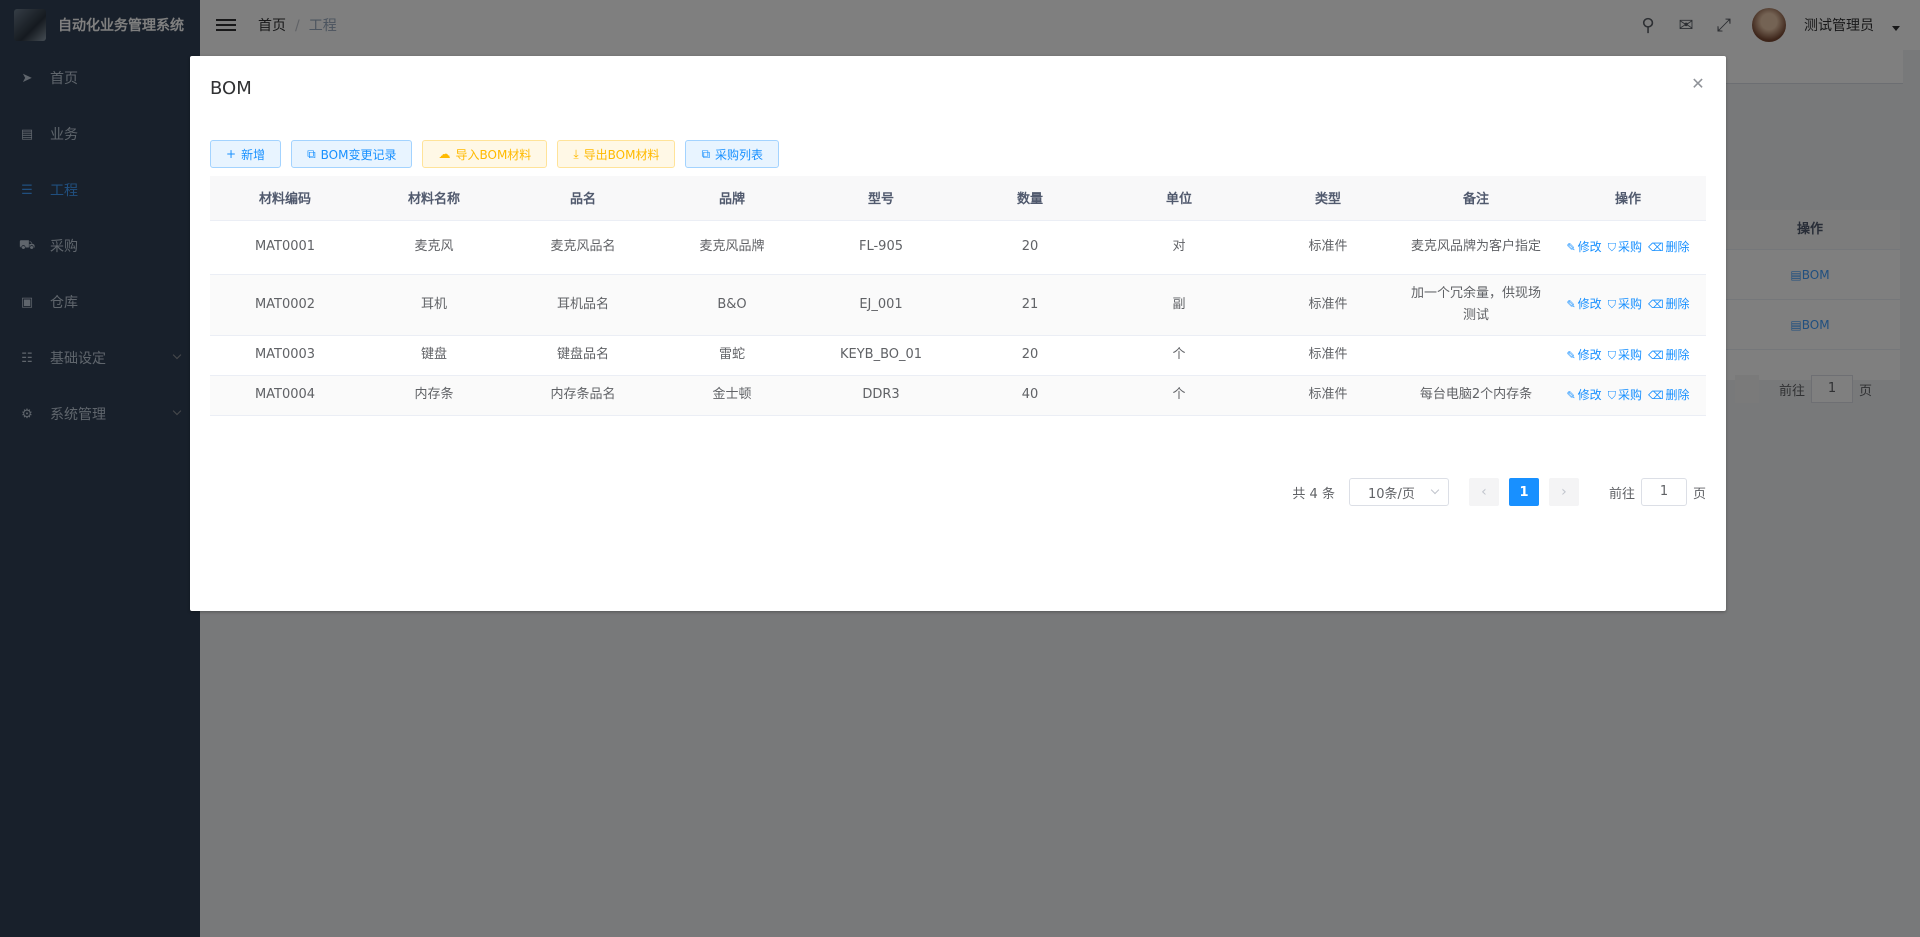 The width and height of the screenshot is (1920, 937). I want to click on column-header: 单位, so click(1179, 198).